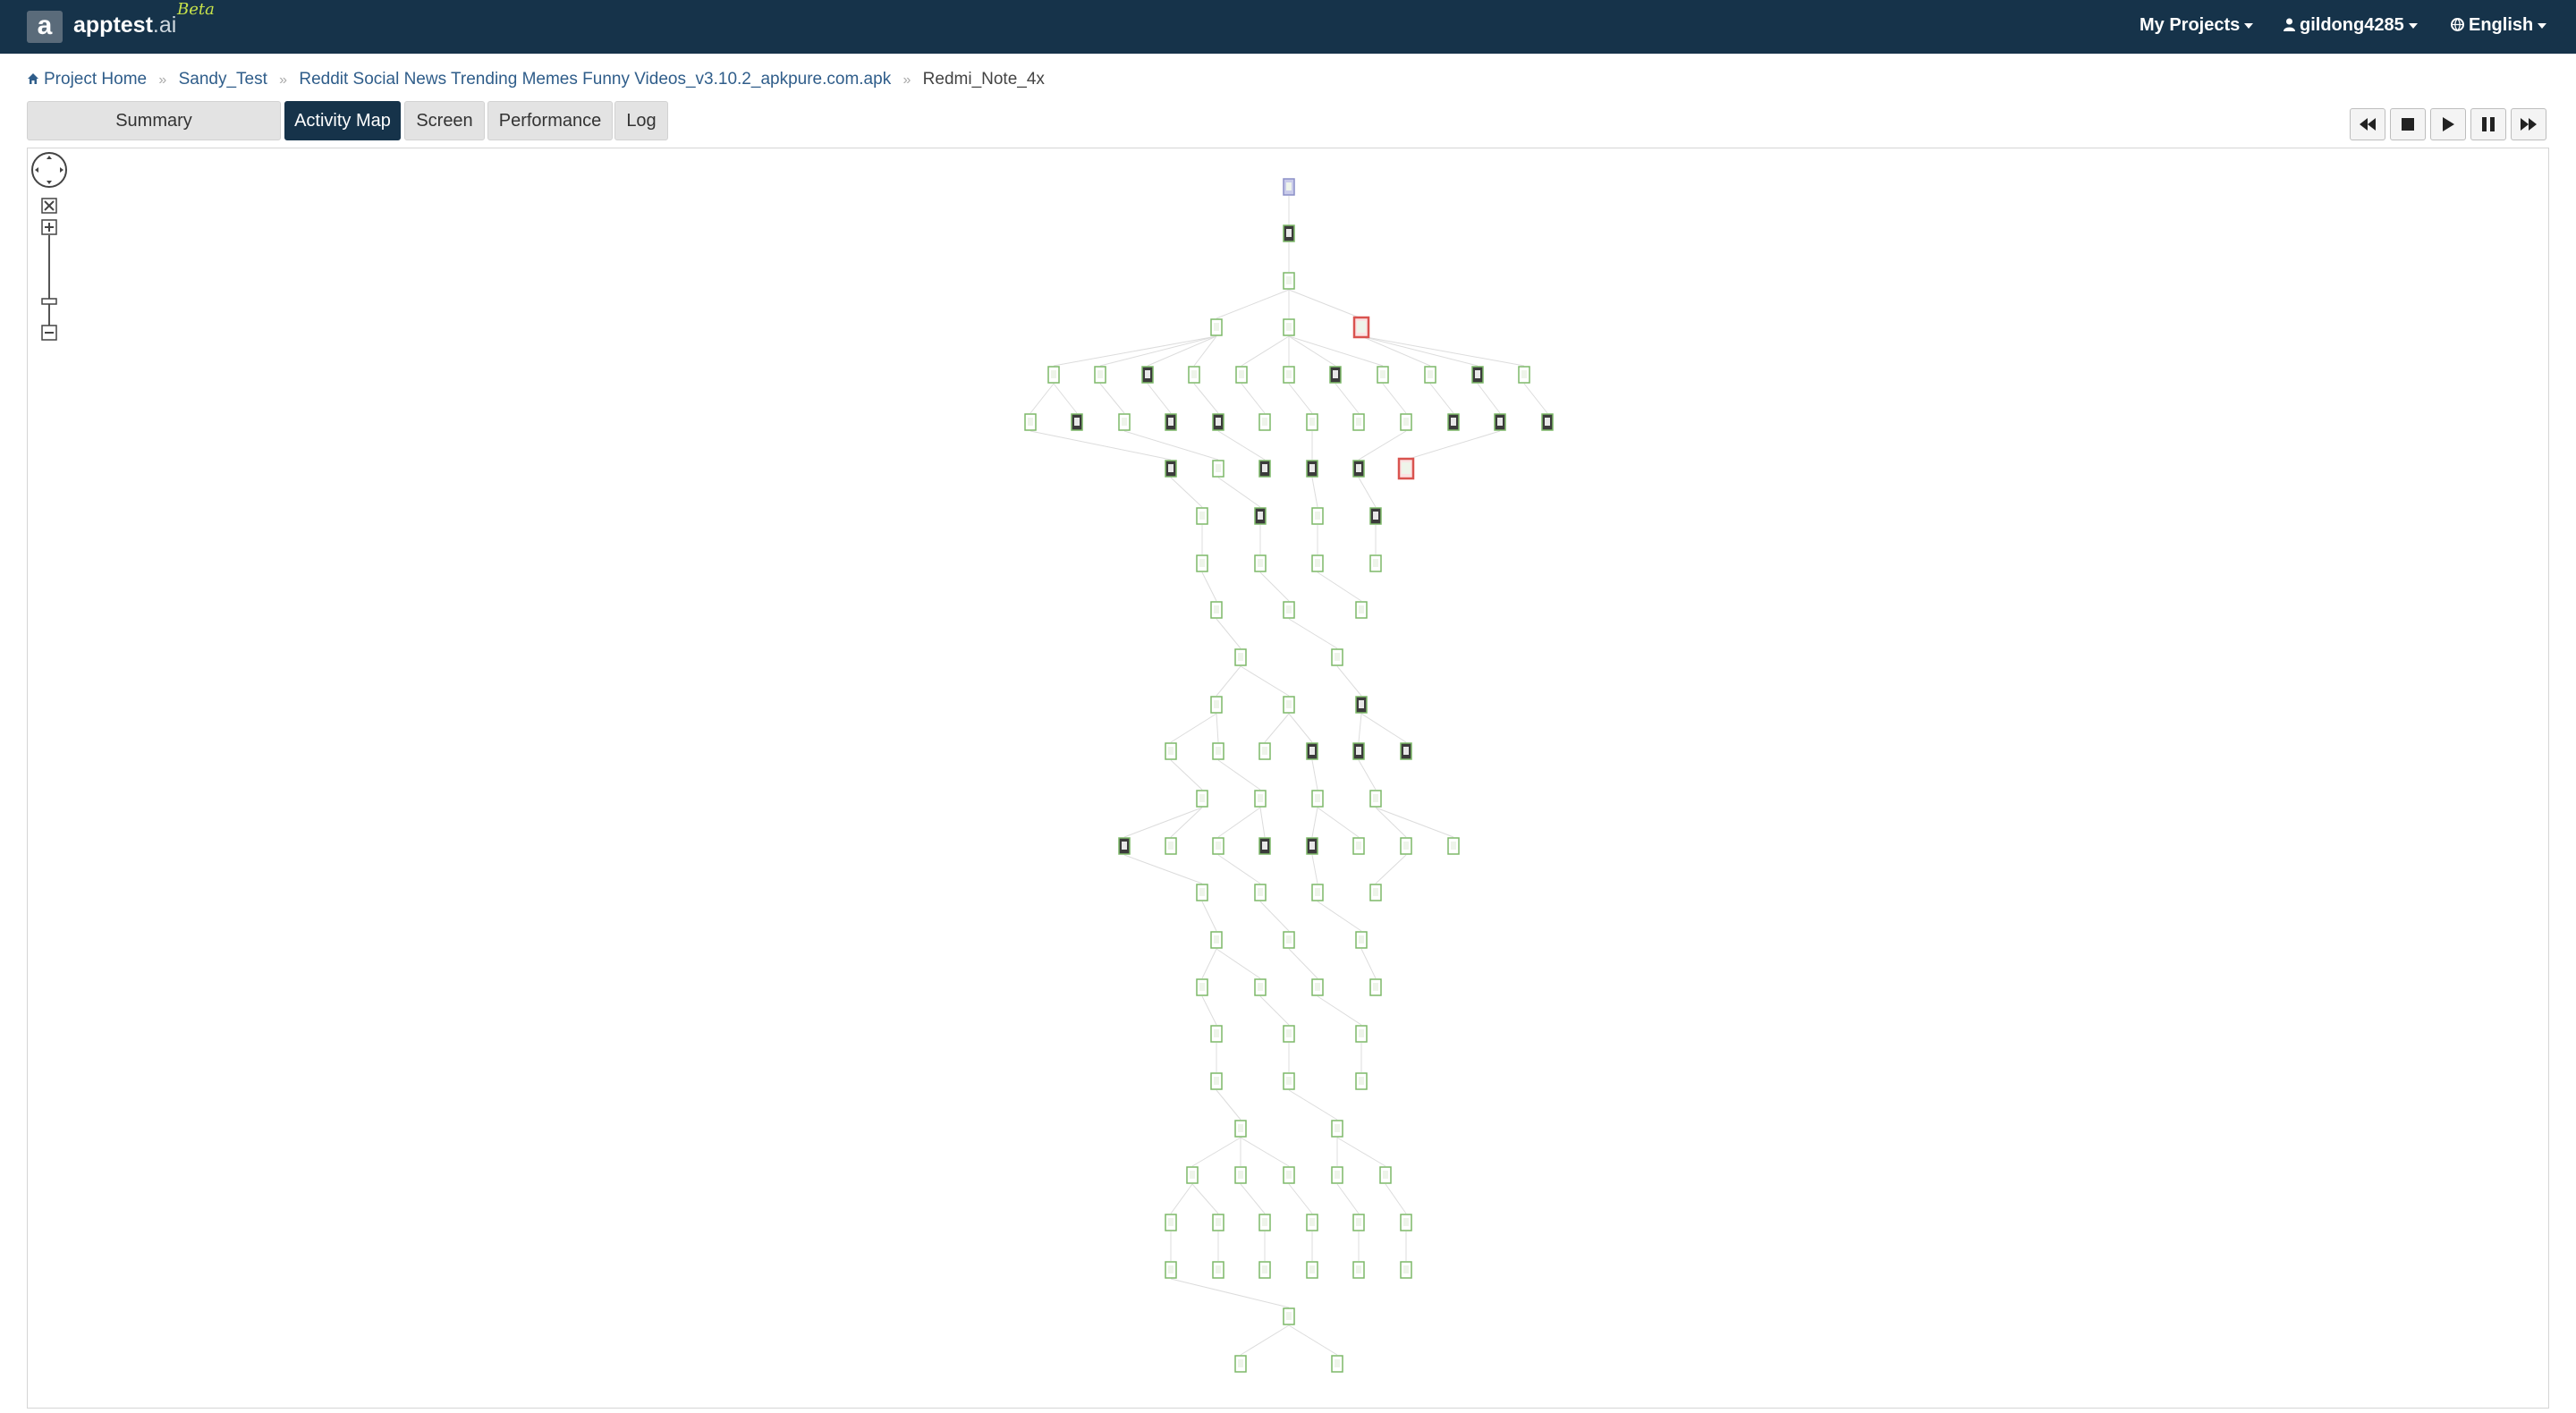  What do you see at coordinates (444, 120) in the screenshot?
I see `tab-screen: Screen` at bounding box center [444, 120].